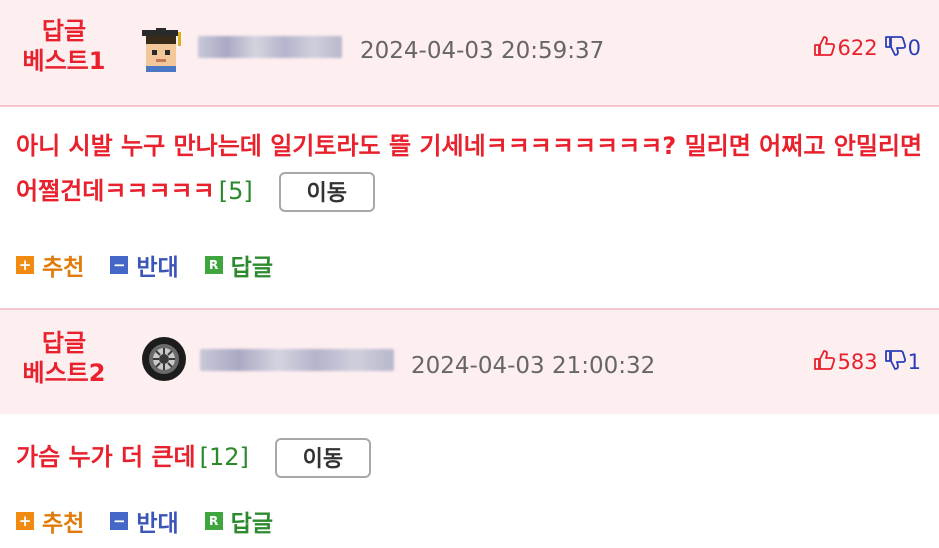 The image size is (939, 548). Describe the element at coordinates (236, 191) in the screenshot. I see `reply-count: [5]` at that location.